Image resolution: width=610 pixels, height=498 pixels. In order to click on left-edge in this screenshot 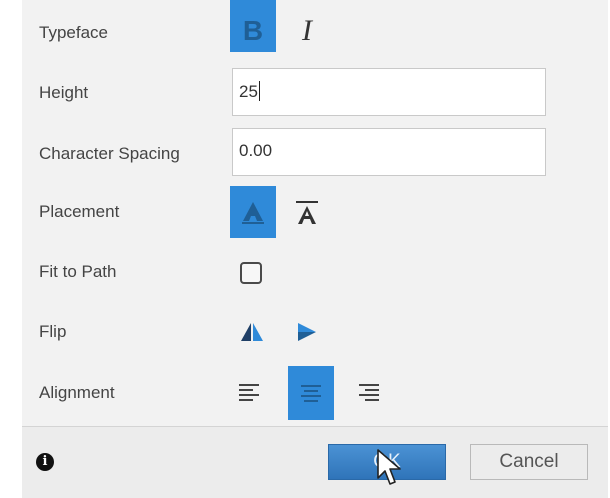, I will do `click(11, 248)`.